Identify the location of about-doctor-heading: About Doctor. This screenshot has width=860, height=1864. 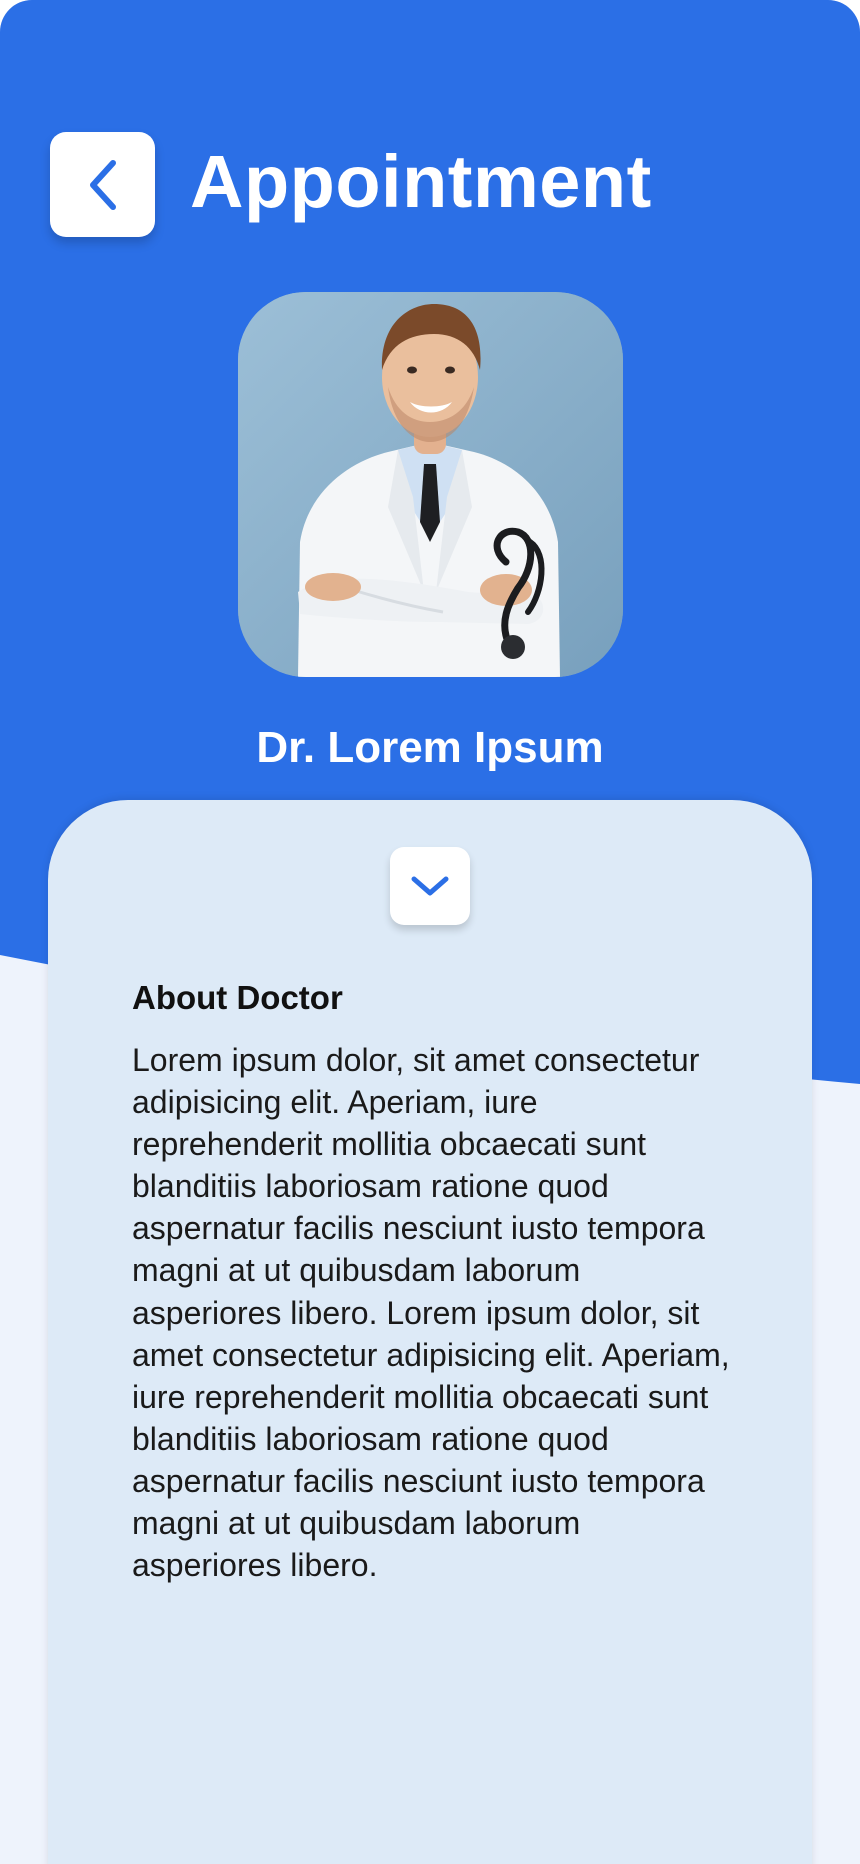
(237, 997).